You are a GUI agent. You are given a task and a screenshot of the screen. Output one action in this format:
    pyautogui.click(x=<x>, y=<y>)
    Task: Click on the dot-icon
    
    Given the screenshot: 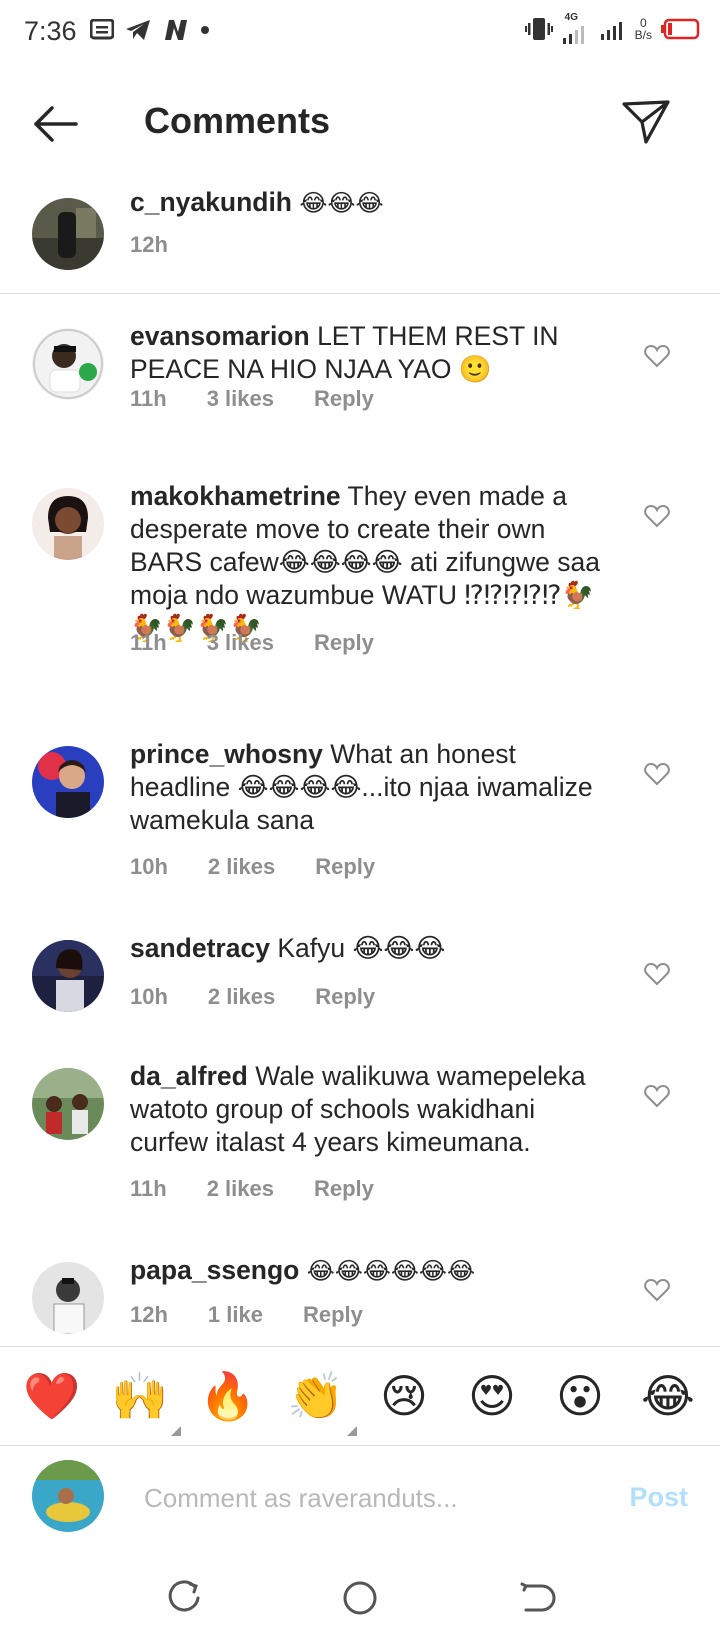 What is the action you would take?
    pyautogui.click(x=205, y=30)
    